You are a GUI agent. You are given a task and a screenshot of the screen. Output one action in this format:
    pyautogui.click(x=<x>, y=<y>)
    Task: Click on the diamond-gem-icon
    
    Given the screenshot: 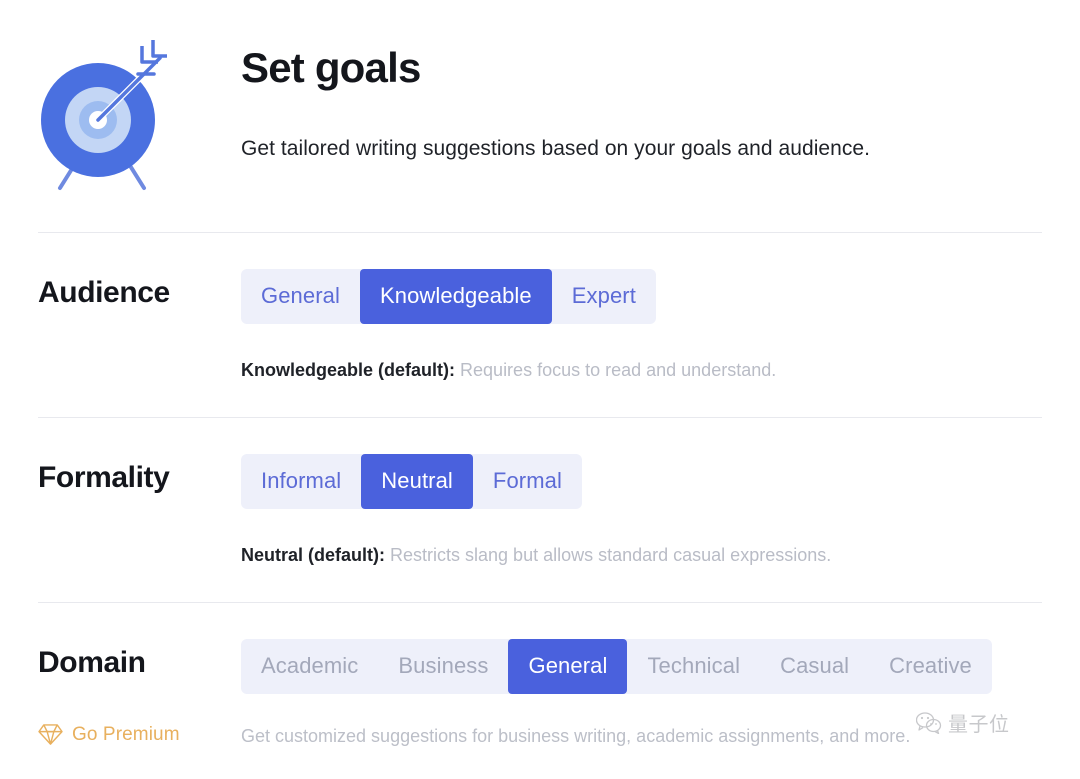 What is the action you would take?
    pyautogui.click(x=50, y=734)
    